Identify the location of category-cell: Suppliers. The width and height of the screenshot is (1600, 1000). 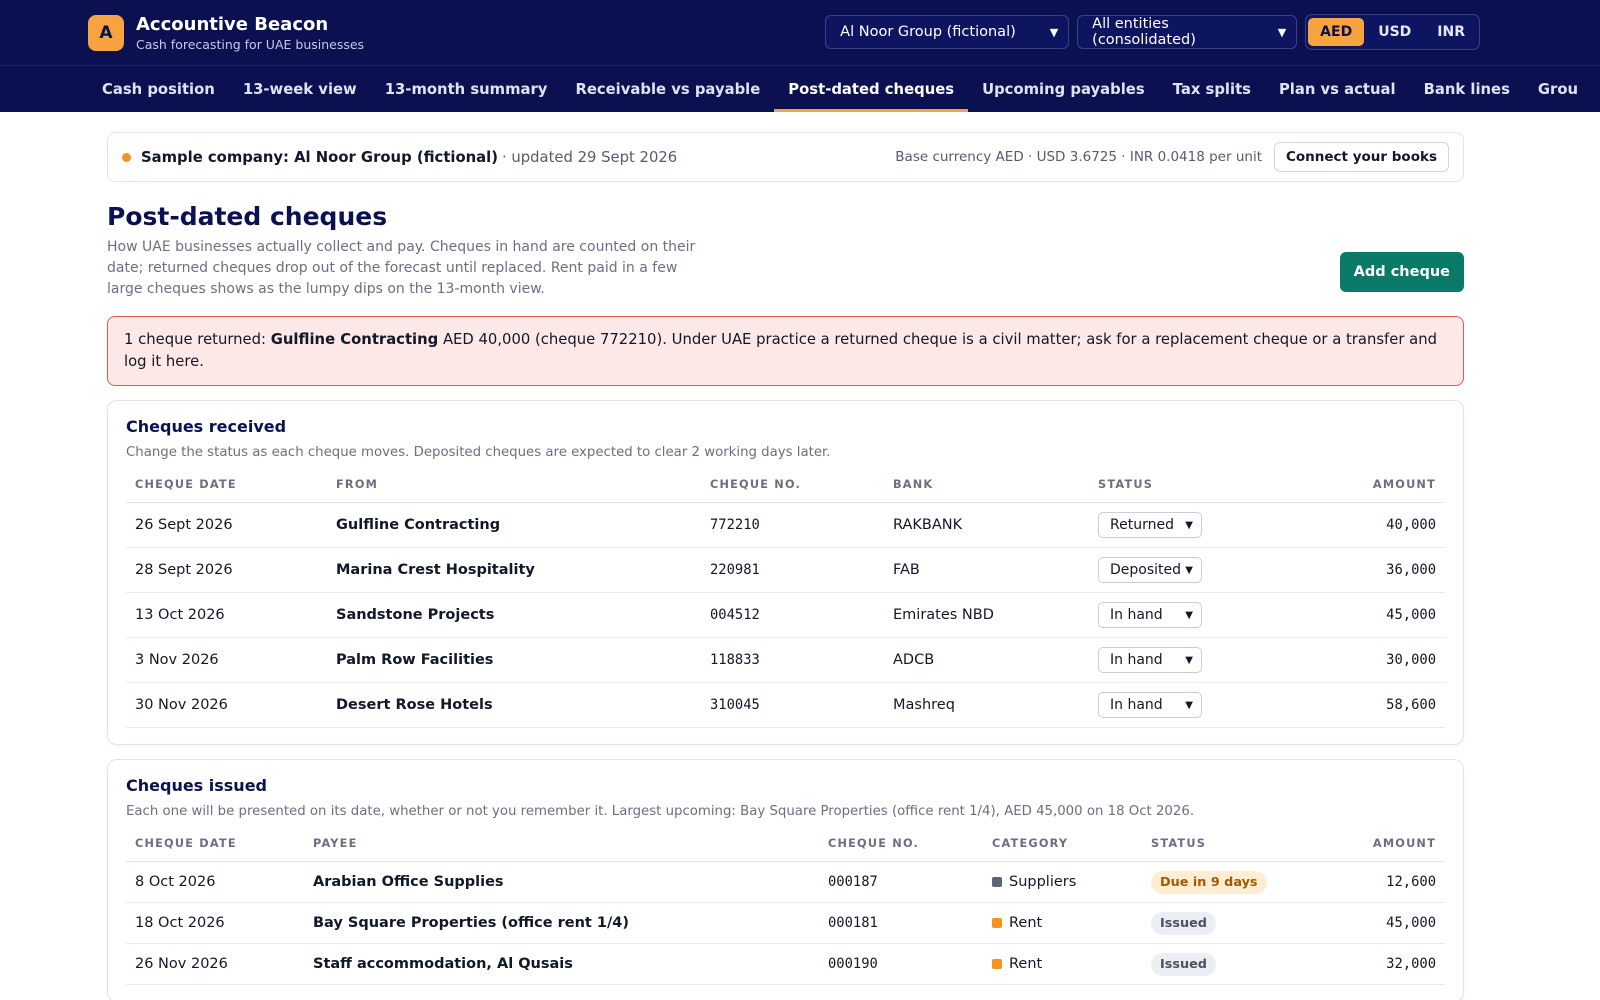
(1062, 882).